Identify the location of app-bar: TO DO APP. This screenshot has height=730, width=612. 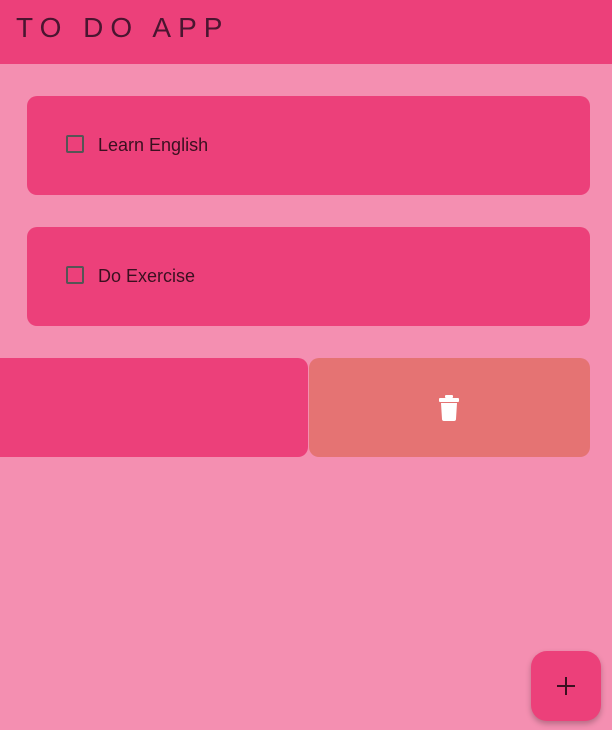
(306, 32).